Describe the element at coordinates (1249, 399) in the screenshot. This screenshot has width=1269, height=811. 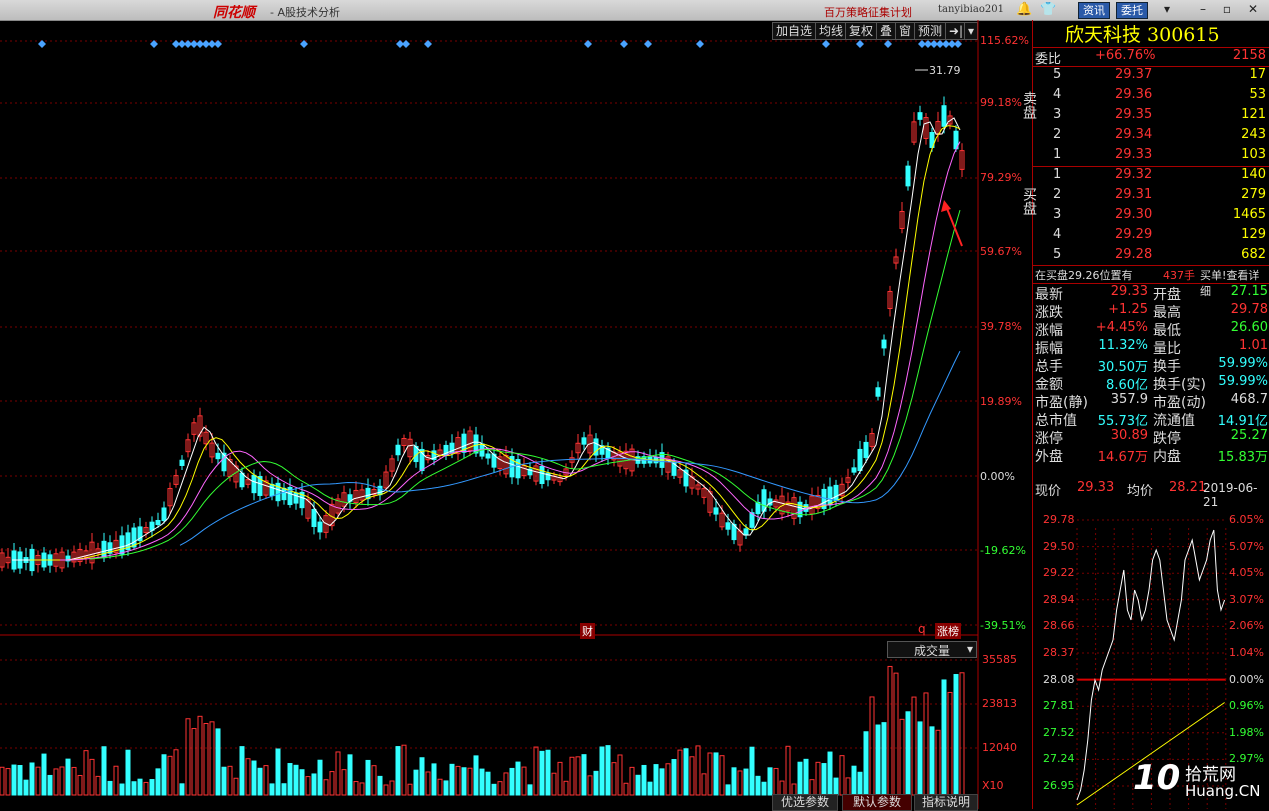
I see `stat-value: 468.7` at that location.